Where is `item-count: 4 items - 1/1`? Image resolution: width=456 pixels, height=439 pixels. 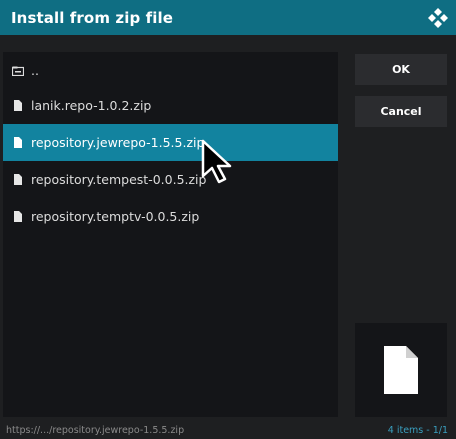
item-count: 4 items - 1/1 is located at coordinates (417, 430).